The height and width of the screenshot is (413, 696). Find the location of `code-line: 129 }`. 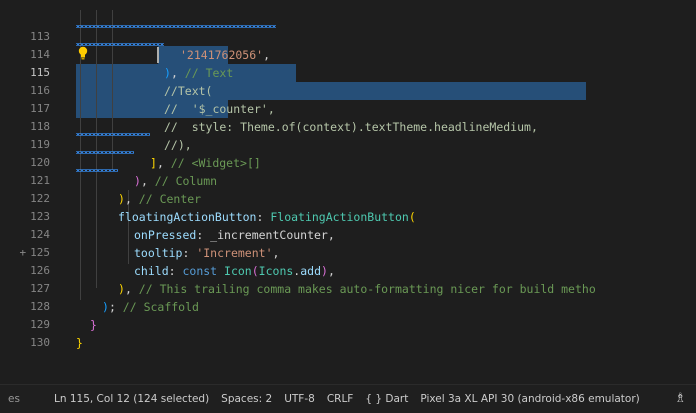

code-line: 129 } is located at coordinates (348, 324).